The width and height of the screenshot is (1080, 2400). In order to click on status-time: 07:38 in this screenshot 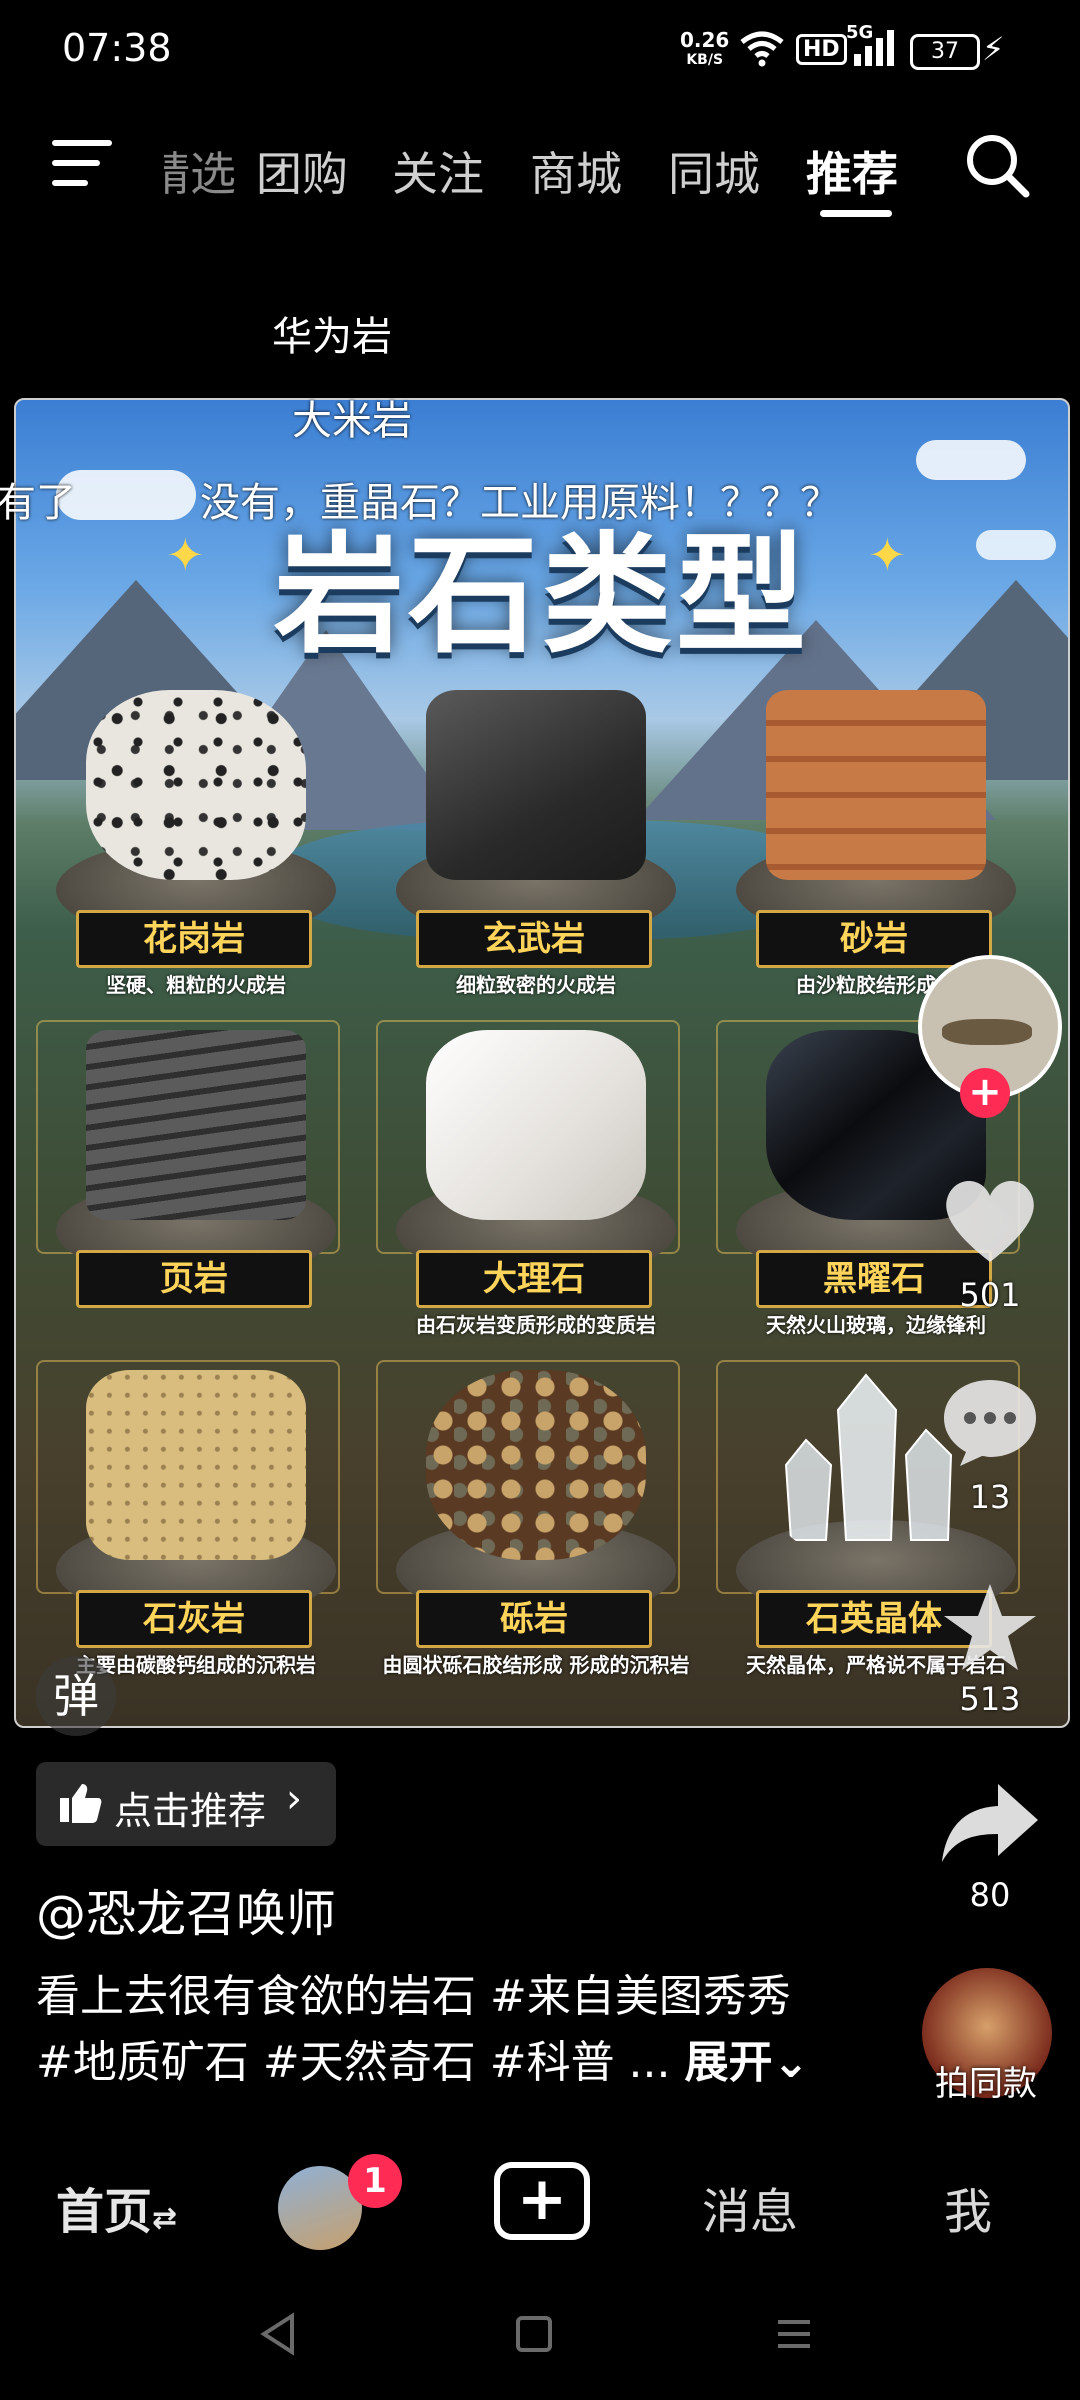, I will do `click(117, 48)`.